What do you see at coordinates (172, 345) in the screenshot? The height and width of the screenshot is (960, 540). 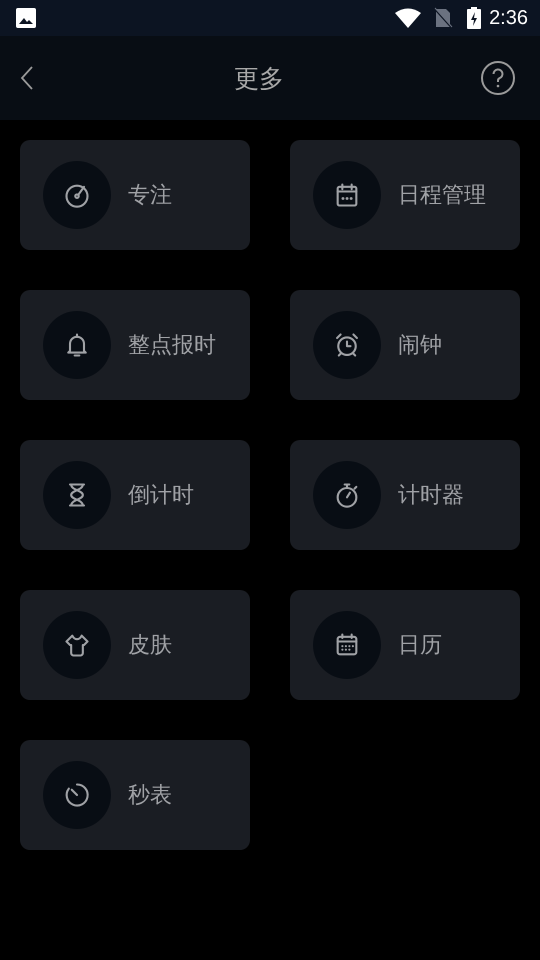 I see `feature-label: 整点报时` at bounding box center [172, 345].